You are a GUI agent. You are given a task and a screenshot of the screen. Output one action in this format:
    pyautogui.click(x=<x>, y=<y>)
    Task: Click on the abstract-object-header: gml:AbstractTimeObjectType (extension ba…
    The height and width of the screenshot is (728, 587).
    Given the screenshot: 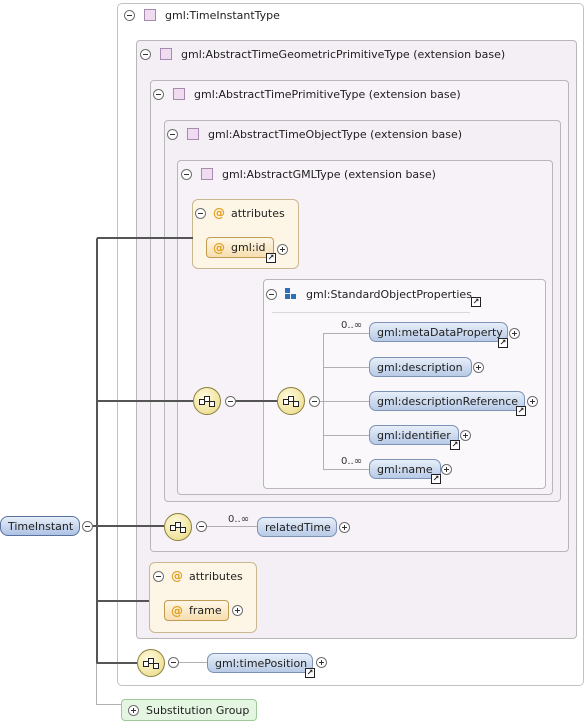 What is the action you would take?
    pyautogui.click(x=314, y=134)
    